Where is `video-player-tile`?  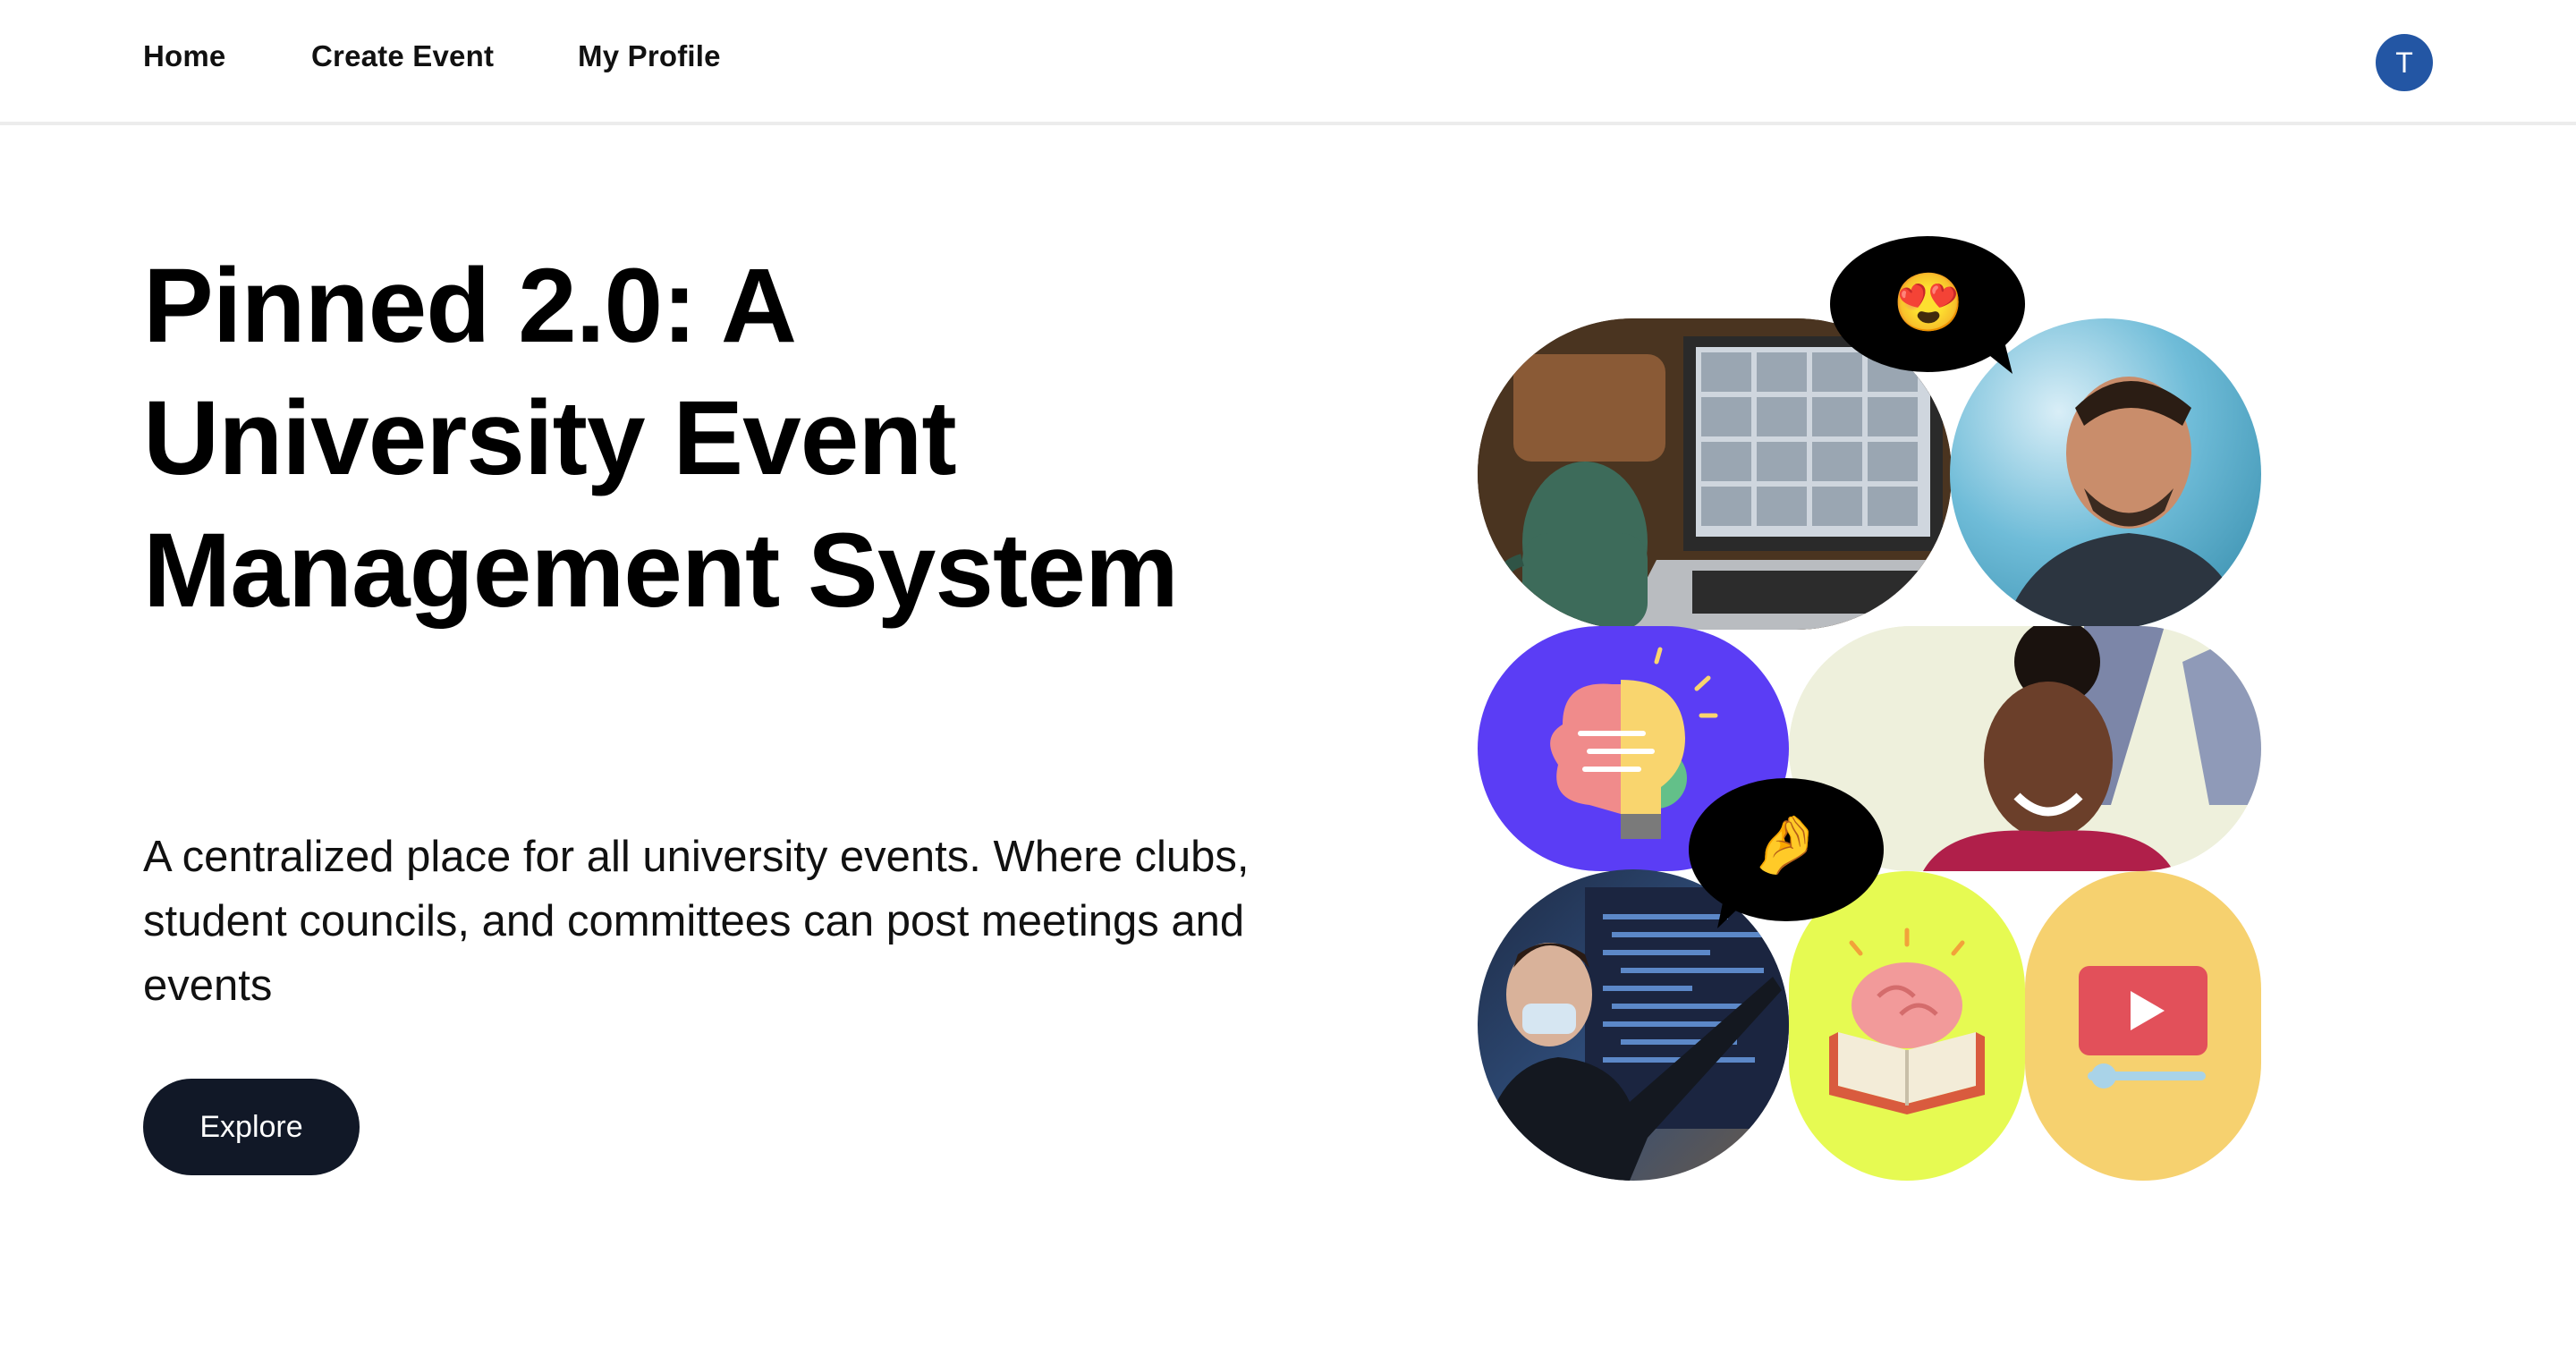 video-player-tile is located at coordinates (2143, 1026).